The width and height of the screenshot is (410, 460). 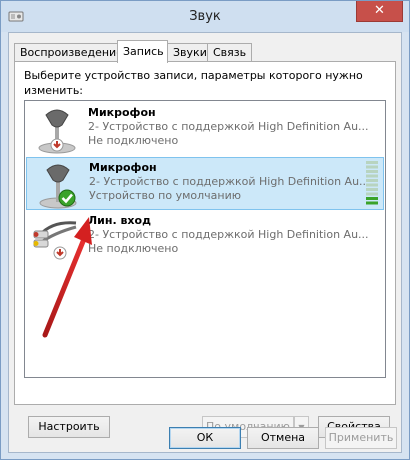 What do you see at coordinates (229, 52) in the screenshot?
I see `tab-communications: Связь` at bounding box center [229, 52].